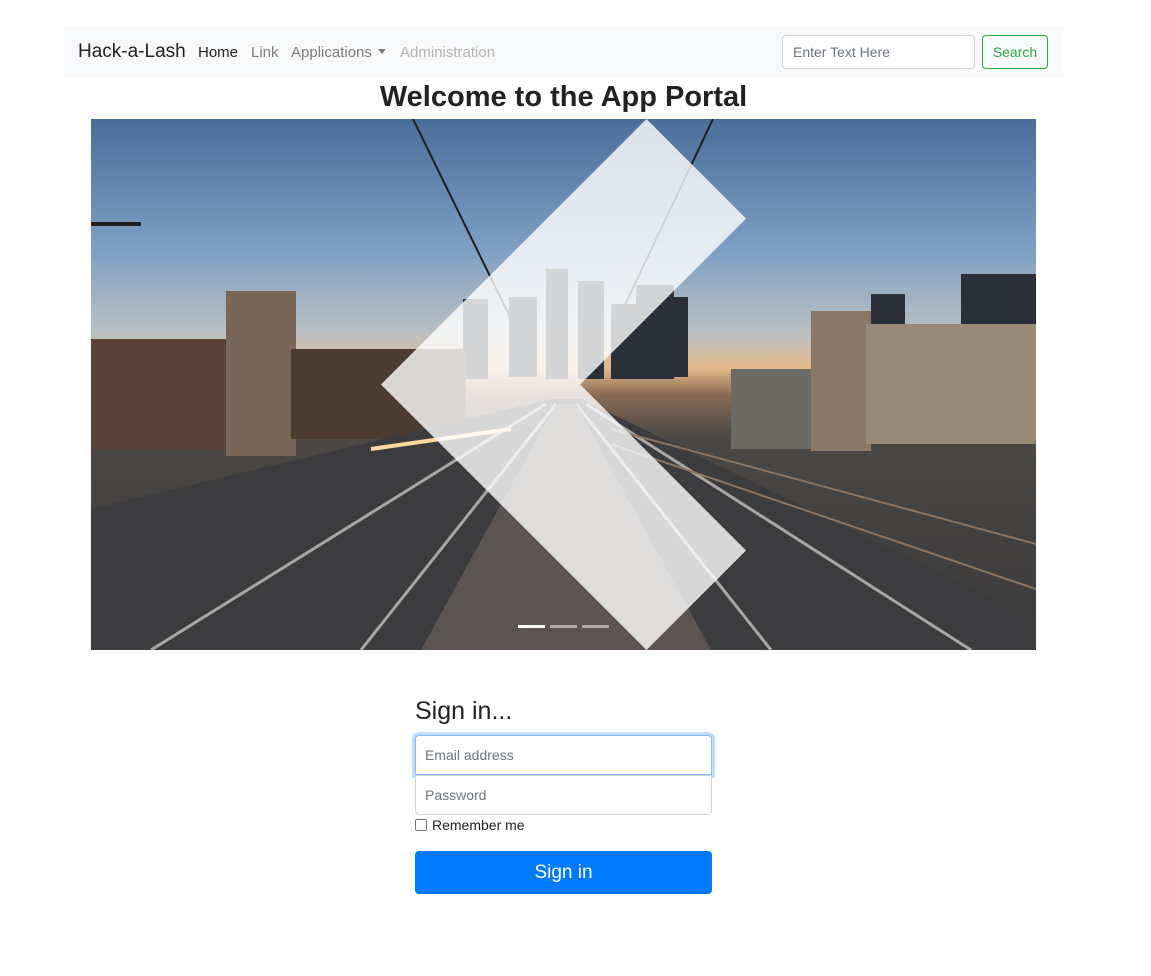  I want to click on chevron-right-icon, so click(988, 384).